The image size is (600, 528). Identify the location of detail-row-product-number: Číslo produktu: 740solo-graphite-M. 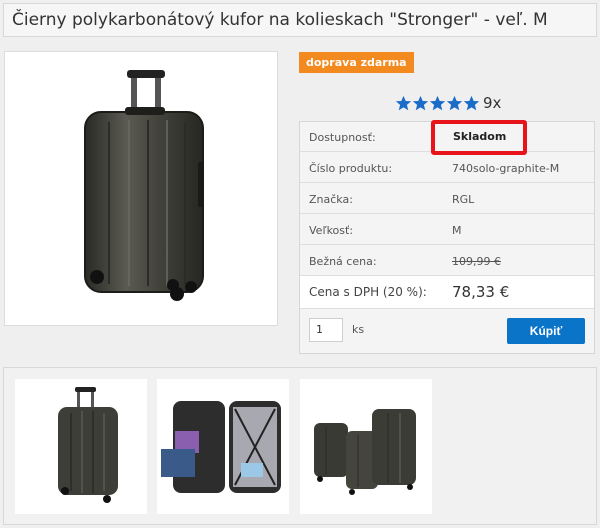
(447, 168).